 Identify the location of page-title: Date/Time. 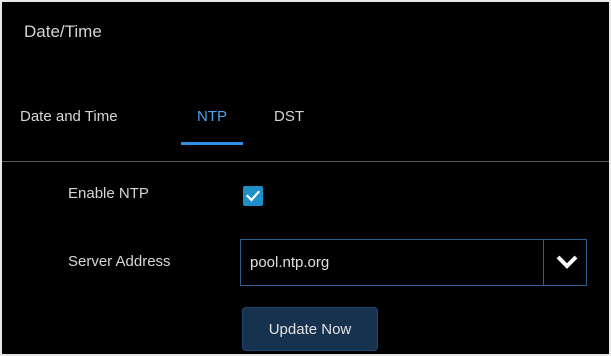
(63, 31).